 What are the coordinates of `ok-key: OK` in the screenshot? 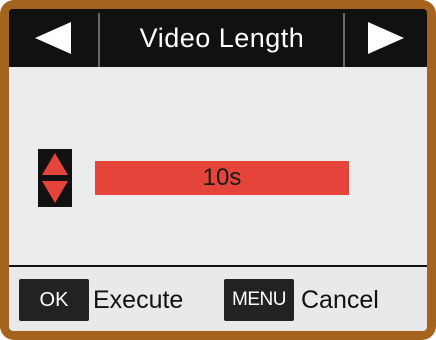 It's located at (54, 300).